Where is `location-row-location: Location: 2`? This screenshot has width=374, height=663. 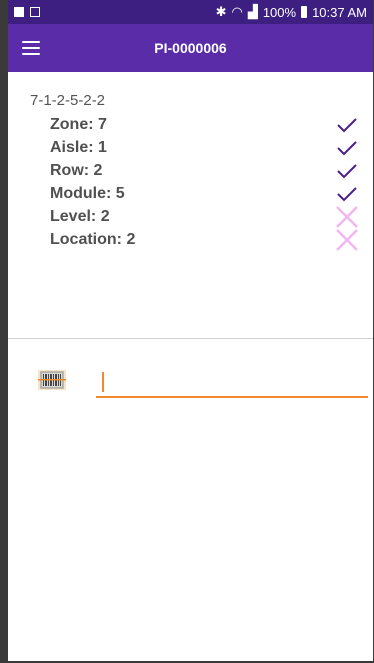
location-row-location: Location: 2 is located at coordinates (201, 239).